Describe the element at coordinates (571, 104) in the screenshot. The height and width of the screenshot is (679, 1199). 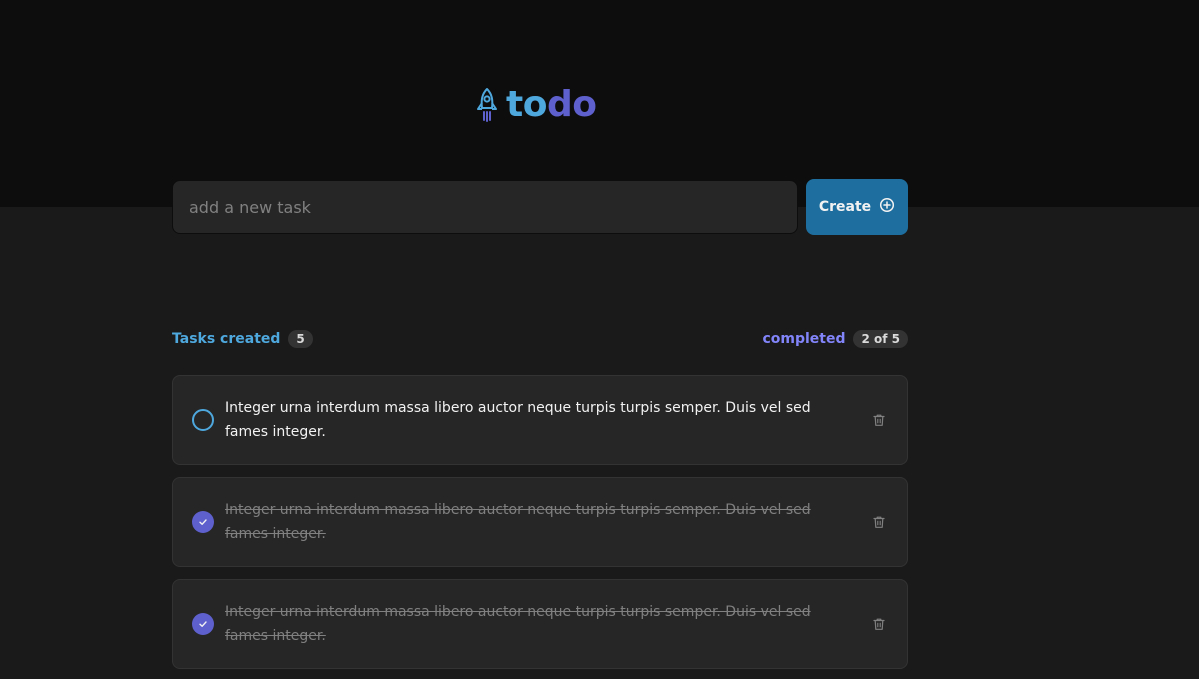
I see `app-title-part2: do` at that location.